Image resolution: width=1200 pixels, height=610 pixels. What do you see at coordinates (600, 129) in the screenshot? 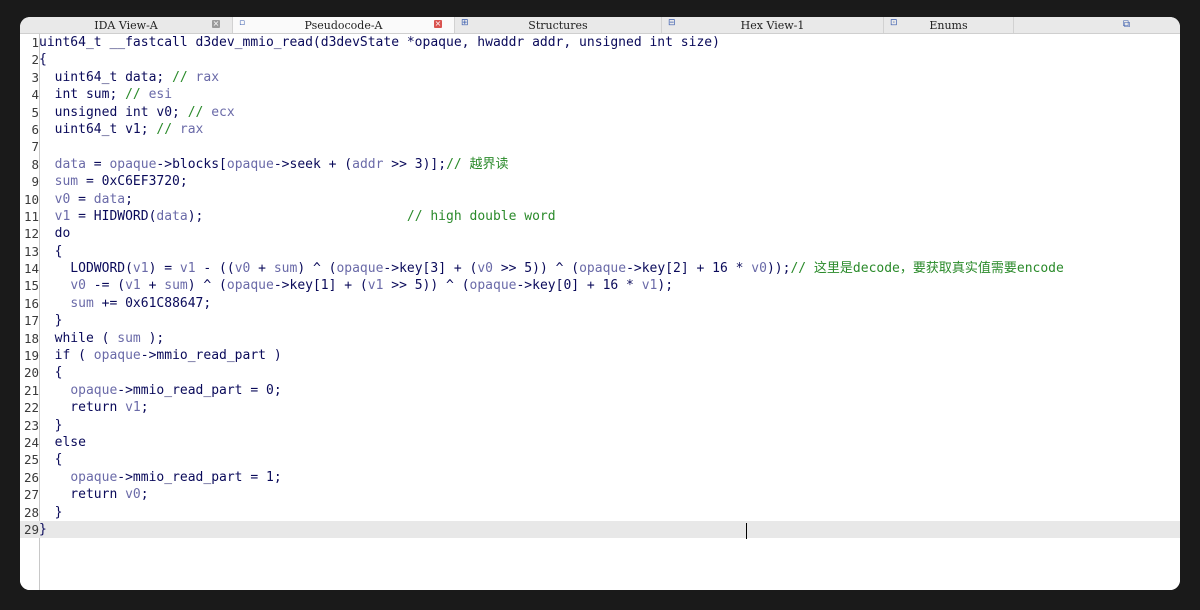
I see `code-line: 6 uint64_t v1; // rax` at bounding box center [600, 129].